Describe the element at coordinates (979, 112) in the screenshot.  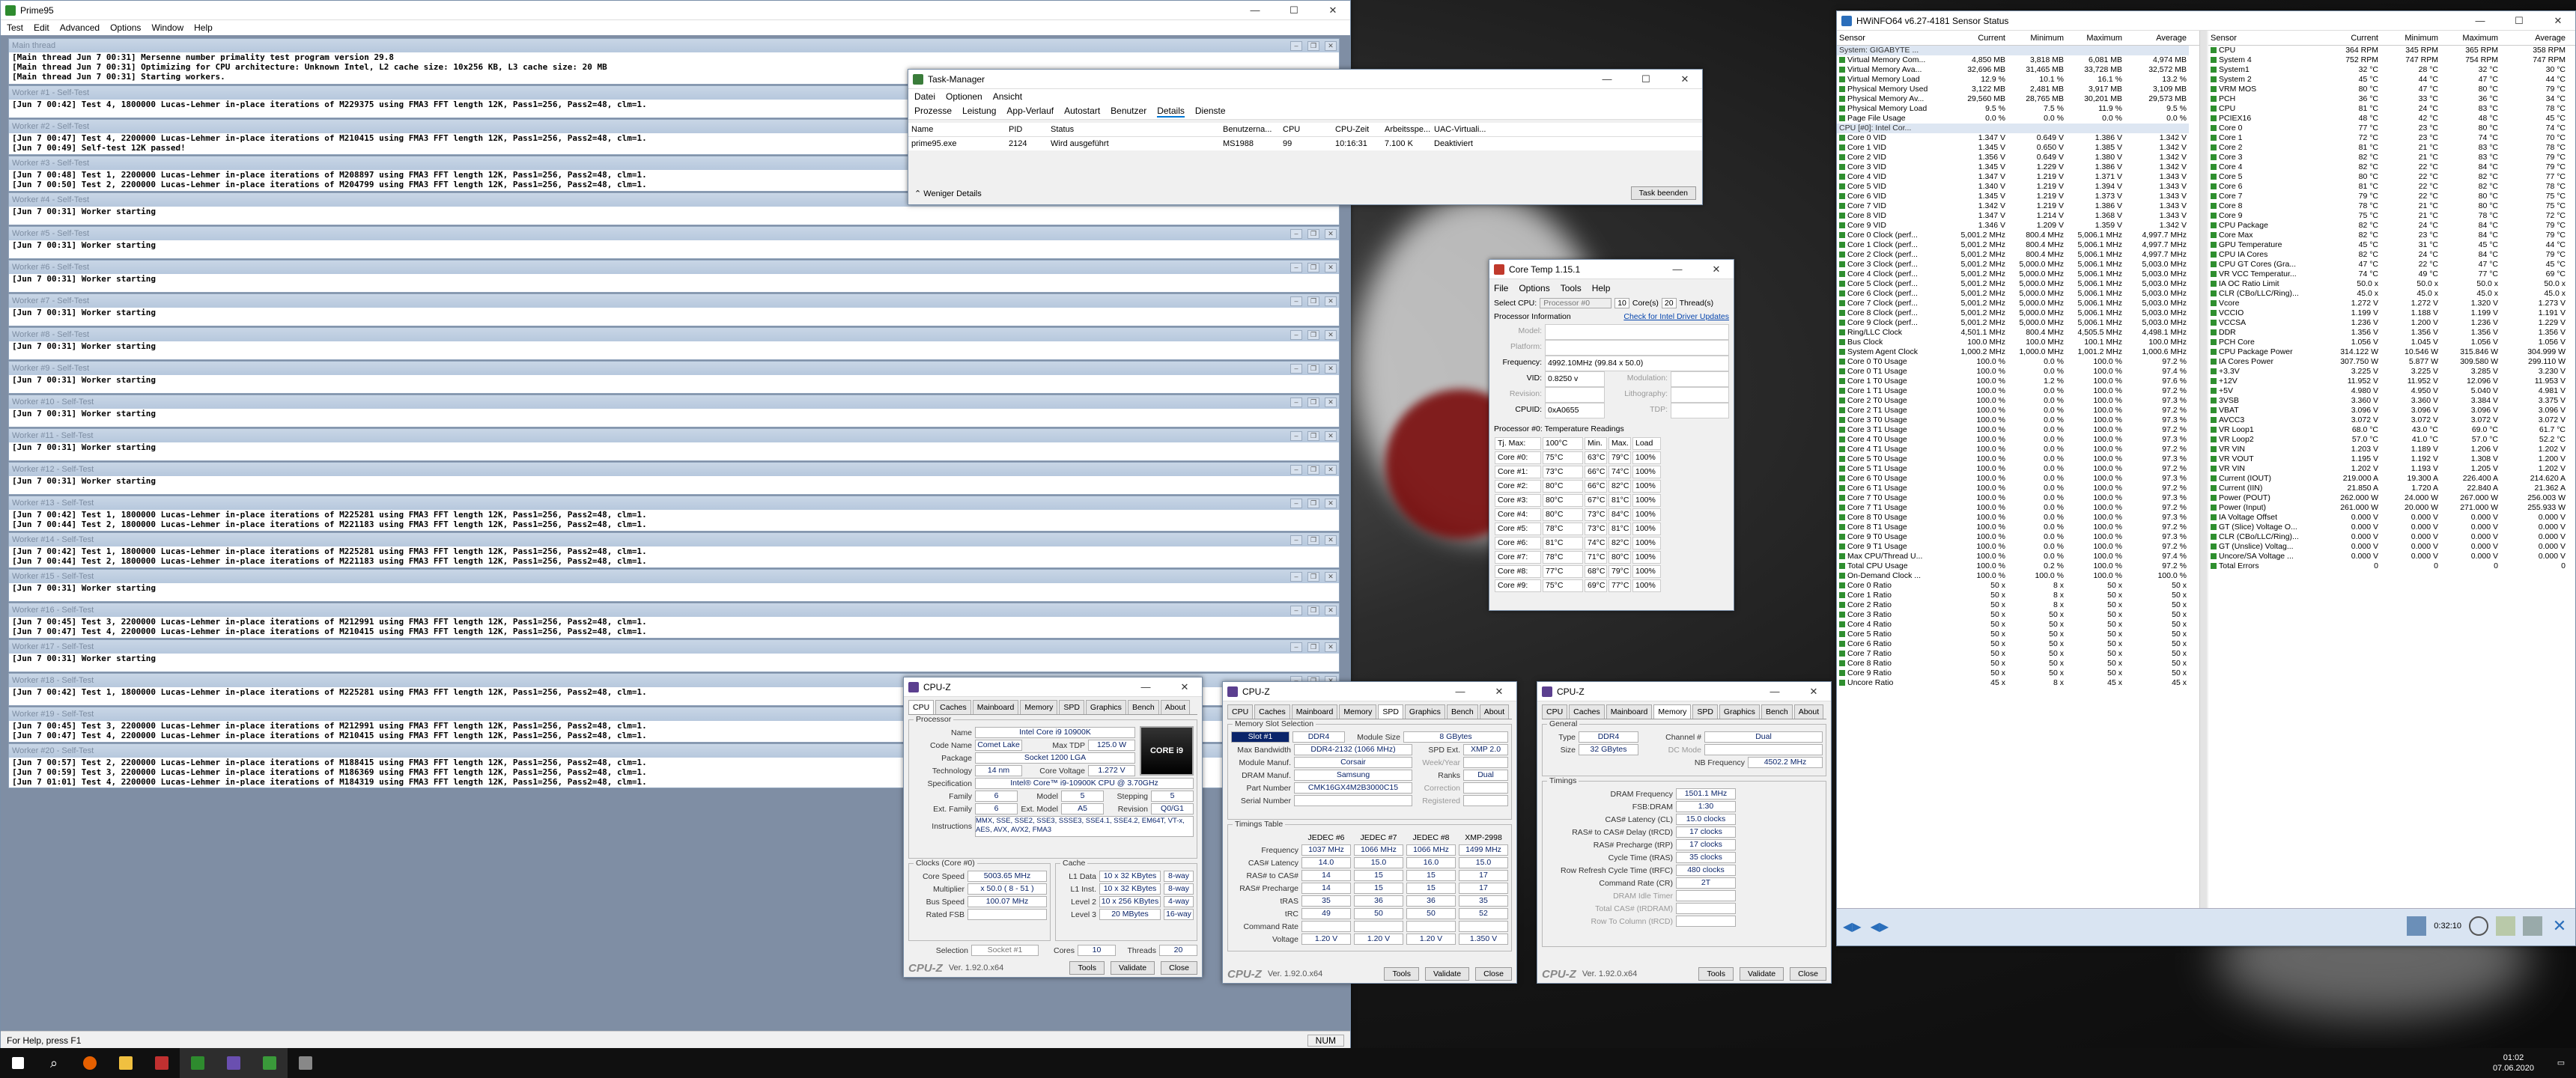
I see `tab: Leistung` at that location.